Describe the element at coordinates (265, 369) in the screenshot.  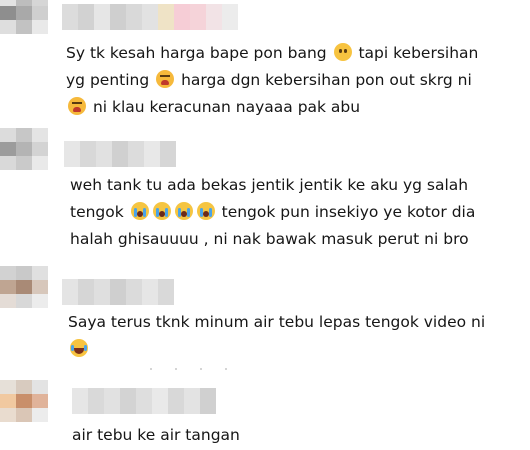
I see `more-indicator-dots` at that location.